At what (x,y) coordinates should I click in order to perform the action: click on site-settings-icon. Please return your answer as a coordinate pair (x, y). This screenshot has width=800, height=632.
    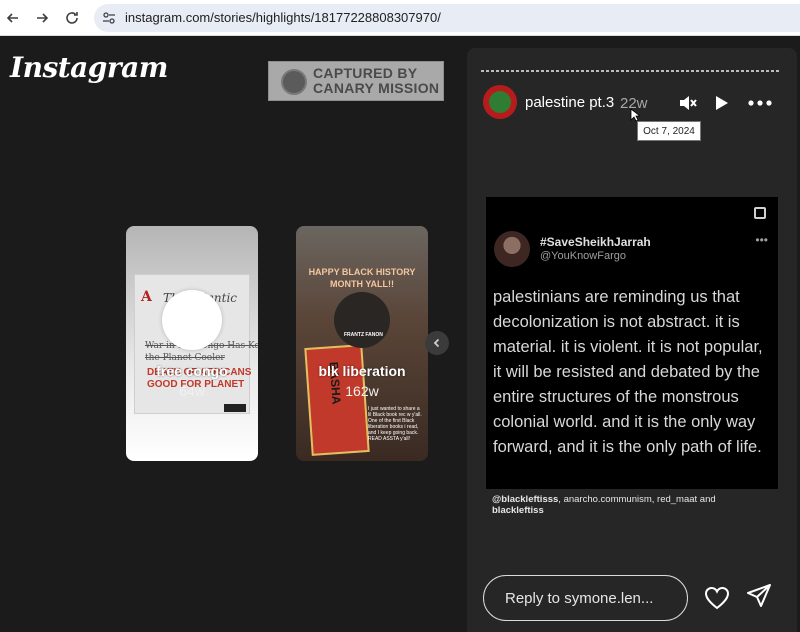
    Looking at the image, I should click on (109, 18).